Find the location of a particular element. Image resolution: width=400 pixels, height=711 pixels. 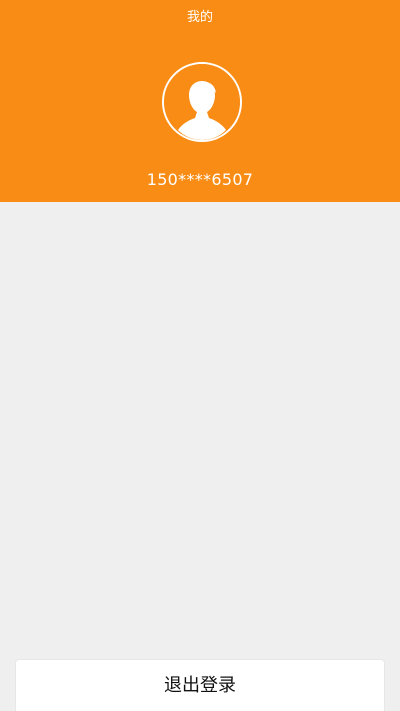

avatar is located at coordinates (202, 102).